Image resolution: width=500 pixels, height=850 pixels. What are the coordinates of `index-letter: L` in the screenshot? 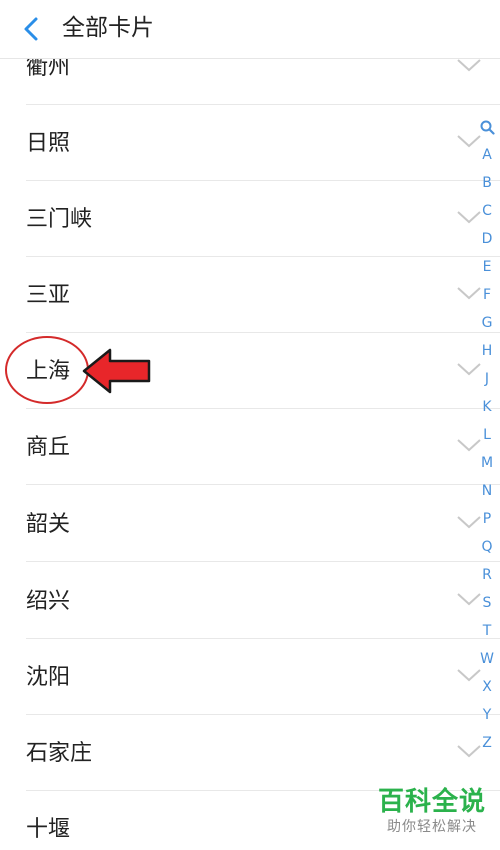 It's located at (487, 435).